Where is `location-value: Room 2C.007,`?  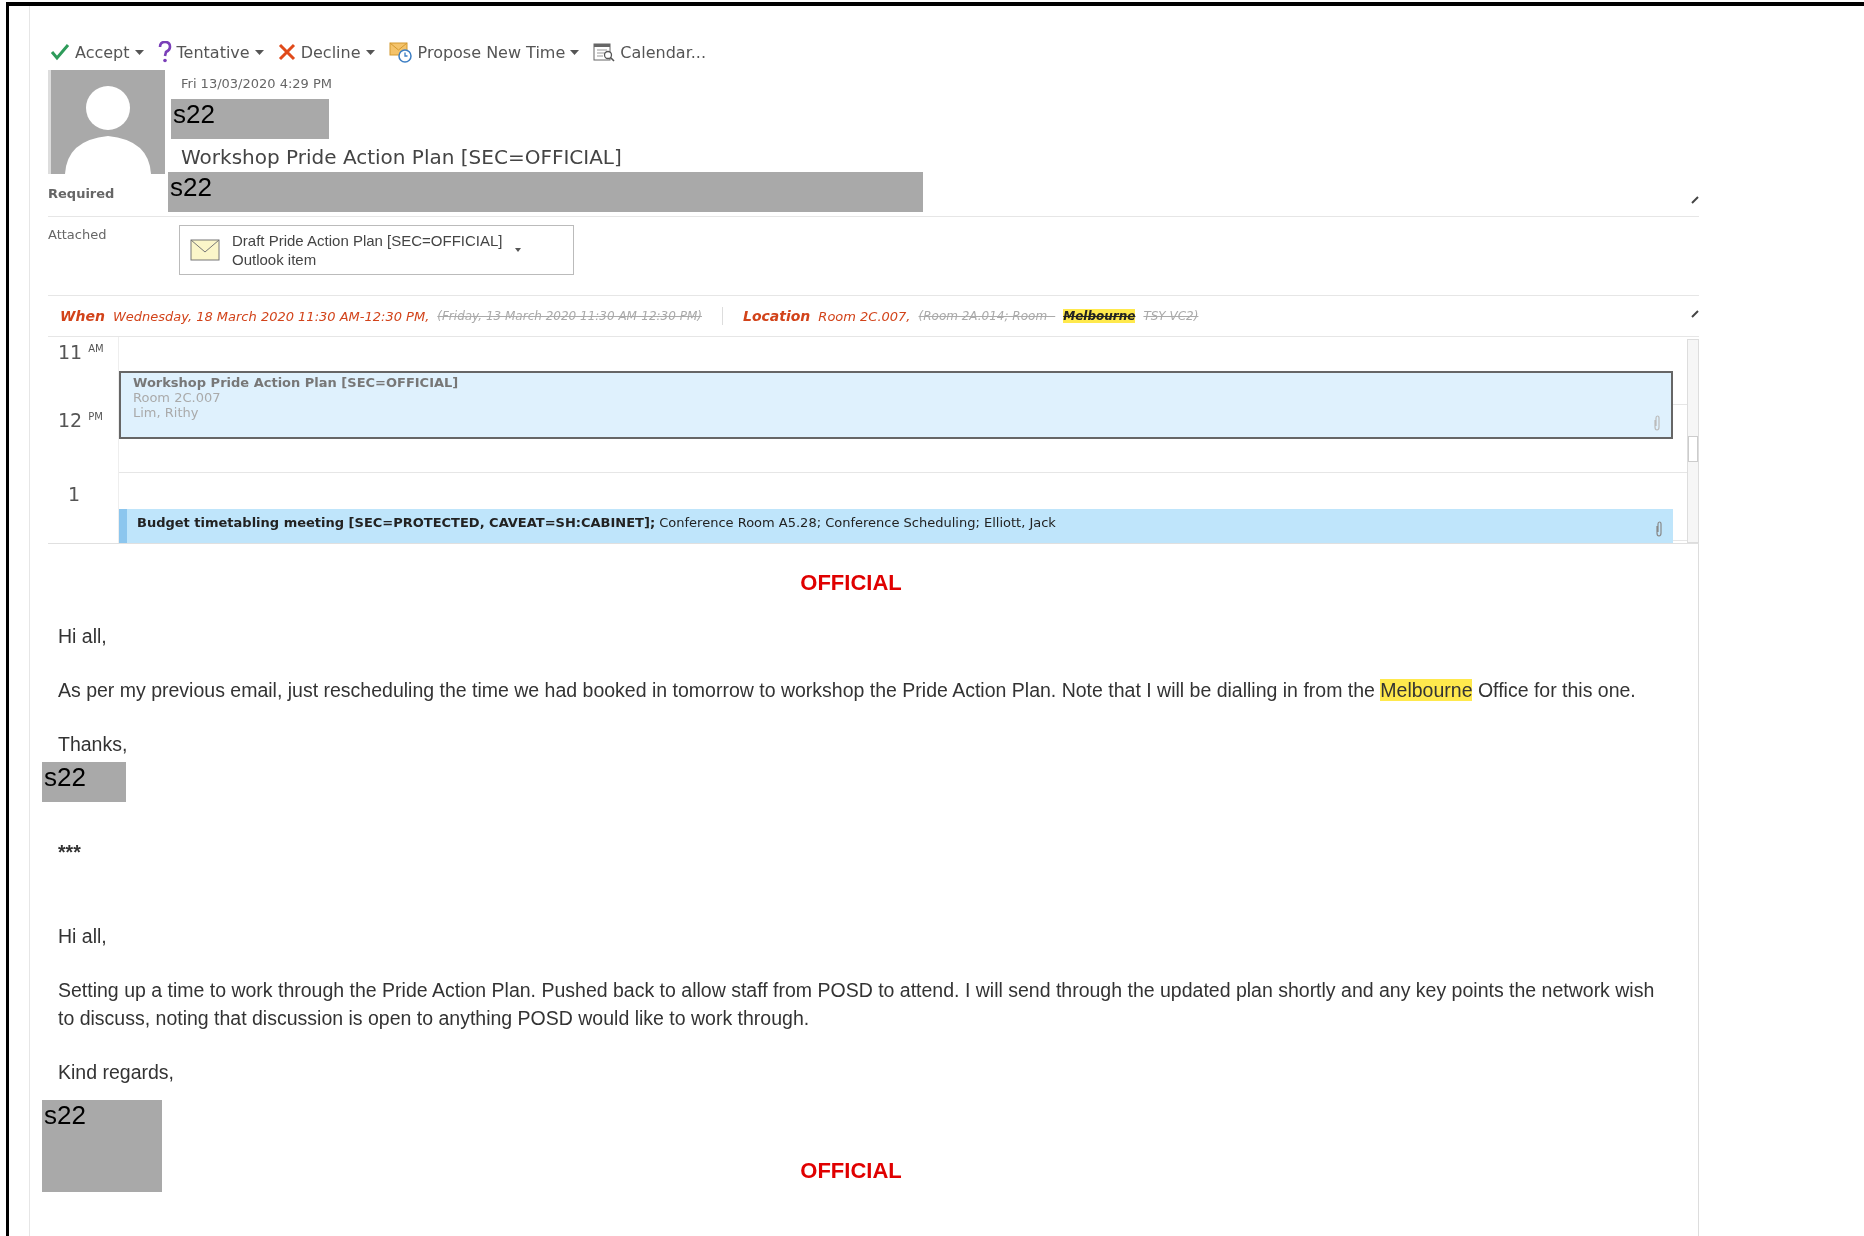 location-value: Room 2C.007, is located at coordinates (864, 316).